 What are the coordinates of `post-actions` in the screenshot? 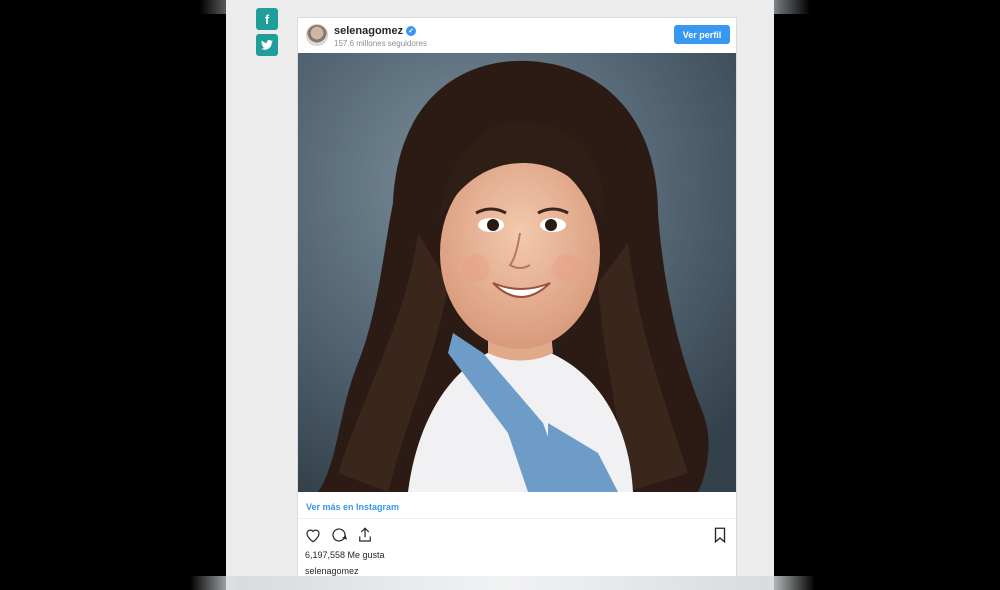 It's located at (339, 535).